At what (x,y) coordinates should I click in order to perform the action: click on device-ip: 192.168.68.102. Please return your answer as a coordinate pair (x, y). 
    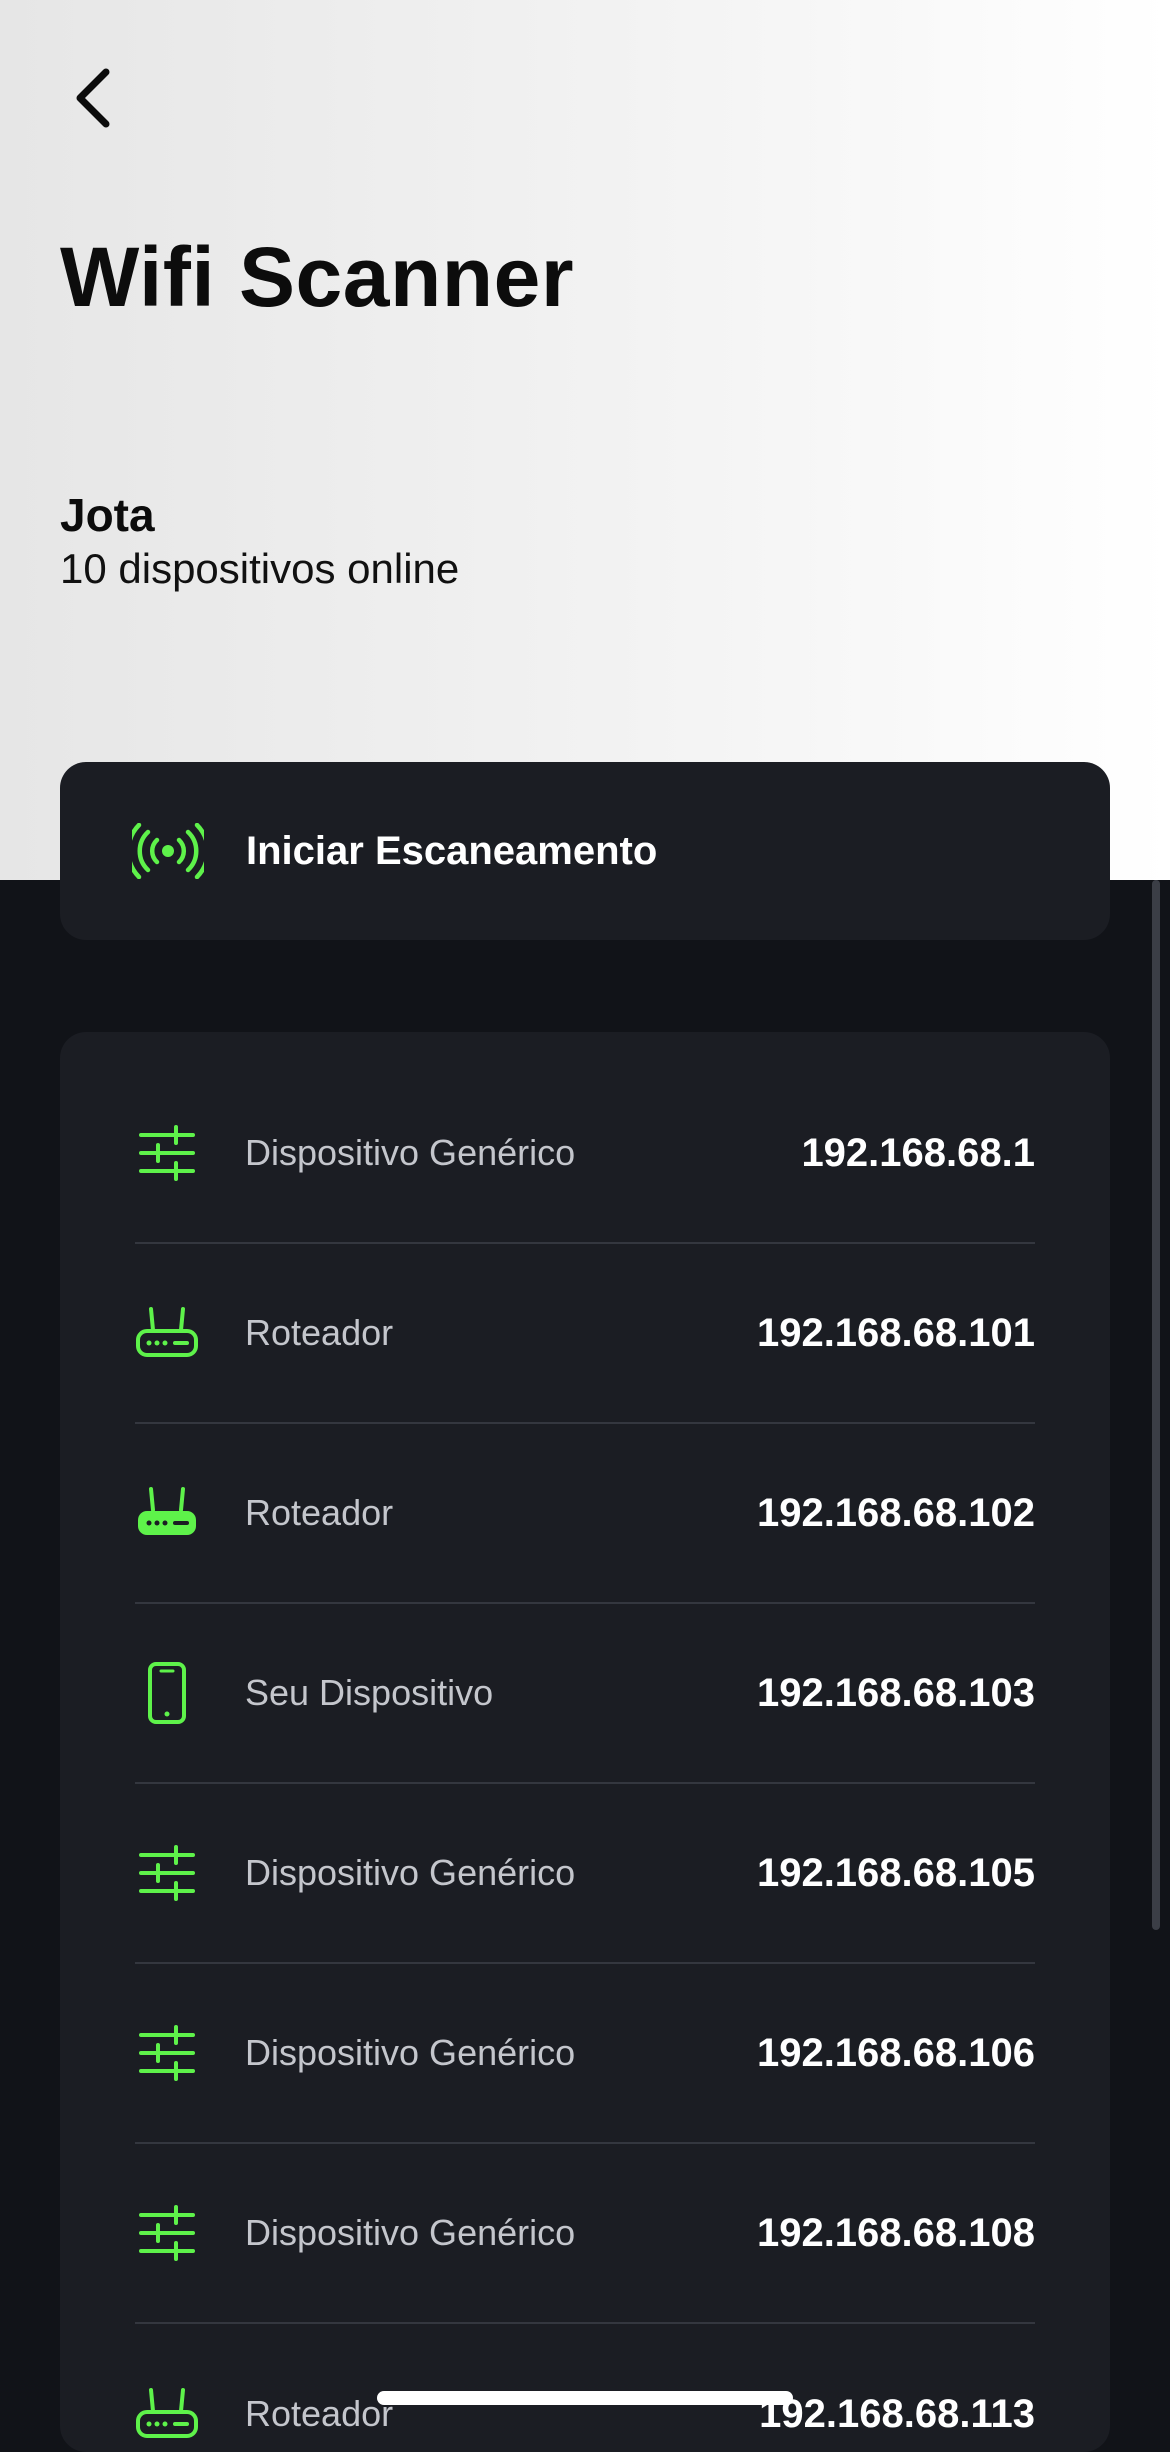
    Looking at the image, I should click on (895, 1512).